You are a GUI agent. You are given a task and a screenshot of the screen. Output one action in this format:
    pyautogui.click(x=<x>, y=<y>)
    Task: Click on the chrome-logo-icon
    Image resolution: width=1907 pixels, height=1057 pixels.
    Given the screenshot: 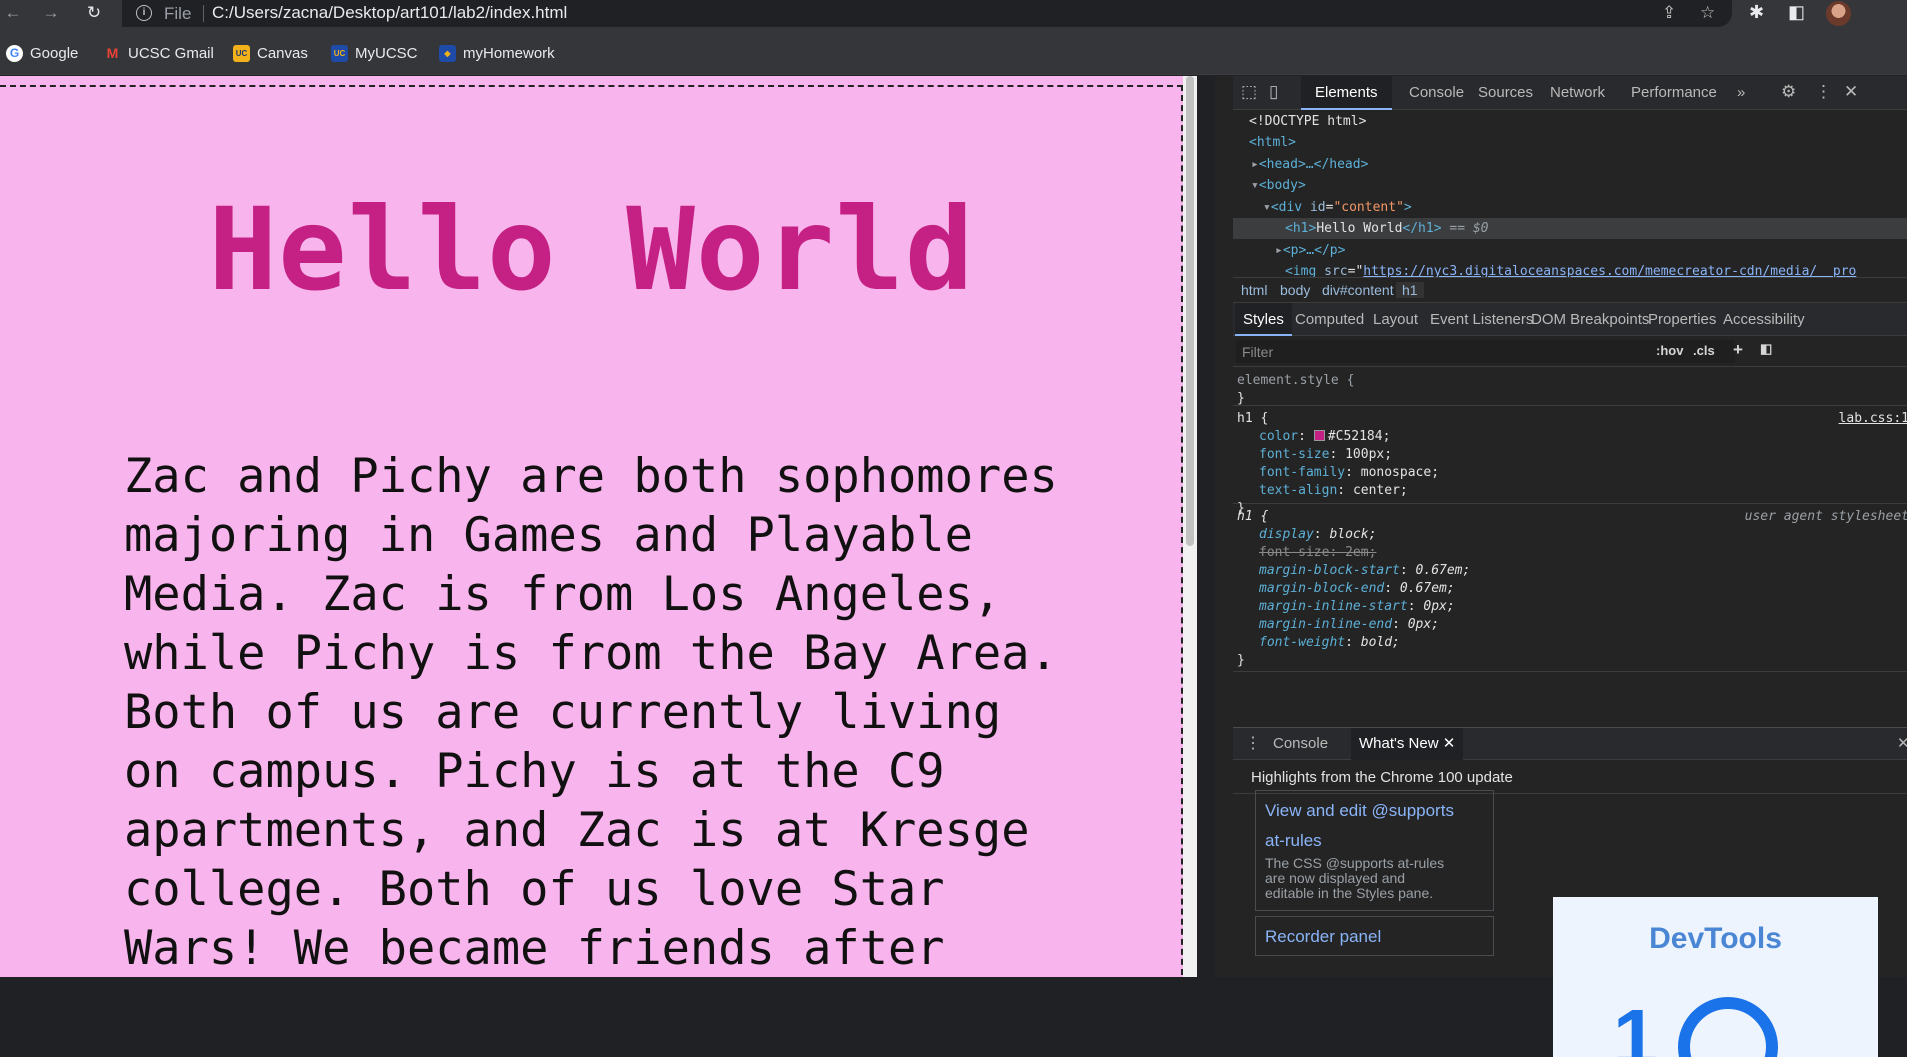 What is the action you would take?
    pyautogui.click(x=1728, y=1027)
    